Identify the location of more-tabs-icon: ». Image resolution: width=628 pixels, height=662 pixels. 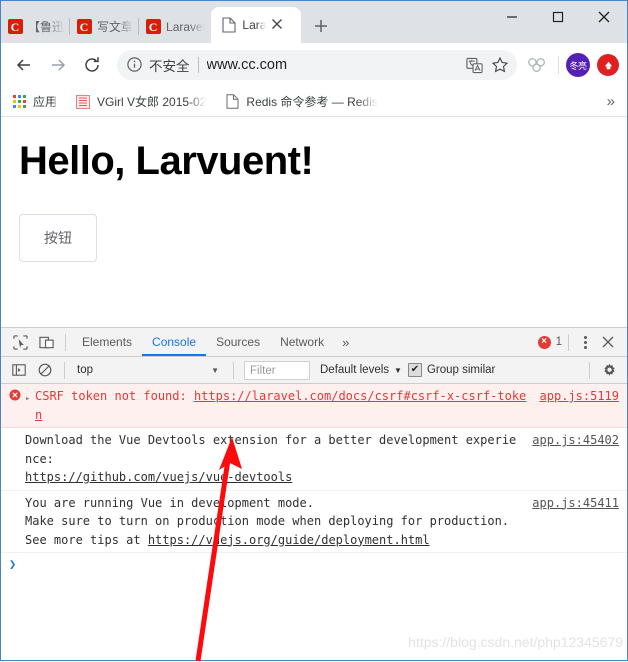
(345, 342).